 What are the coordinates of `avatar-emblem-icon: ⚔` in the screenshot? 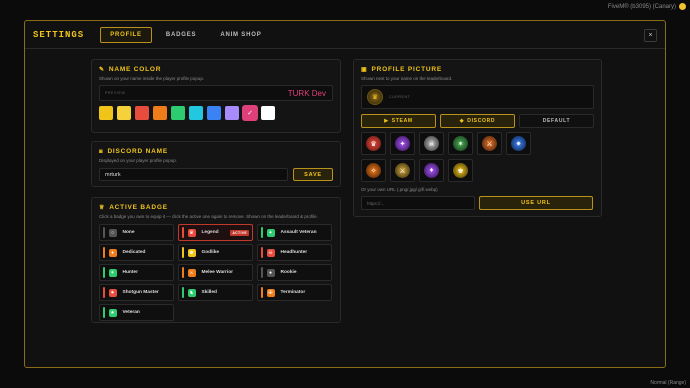 It's located at (402, 170).